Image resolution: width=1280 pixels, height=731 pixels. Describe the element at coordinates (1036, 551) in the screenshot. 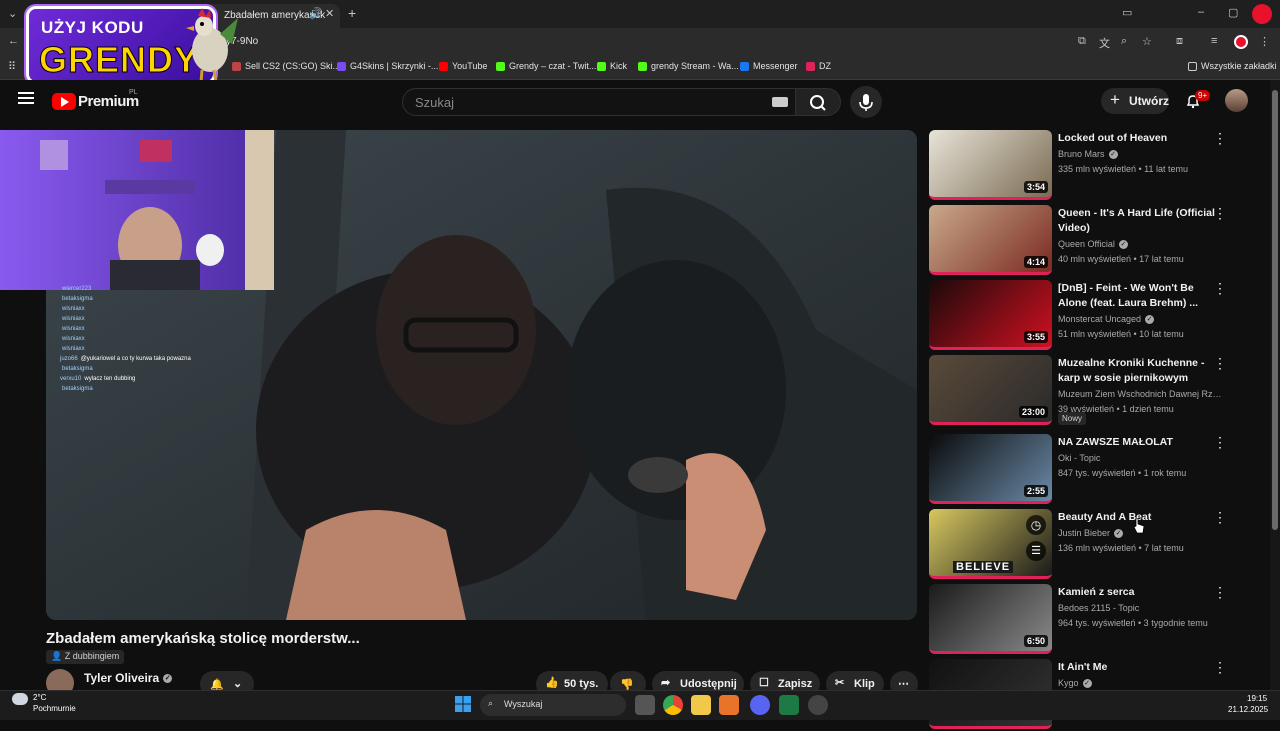

I see `add-to-queue-icon: ☰` at that location.